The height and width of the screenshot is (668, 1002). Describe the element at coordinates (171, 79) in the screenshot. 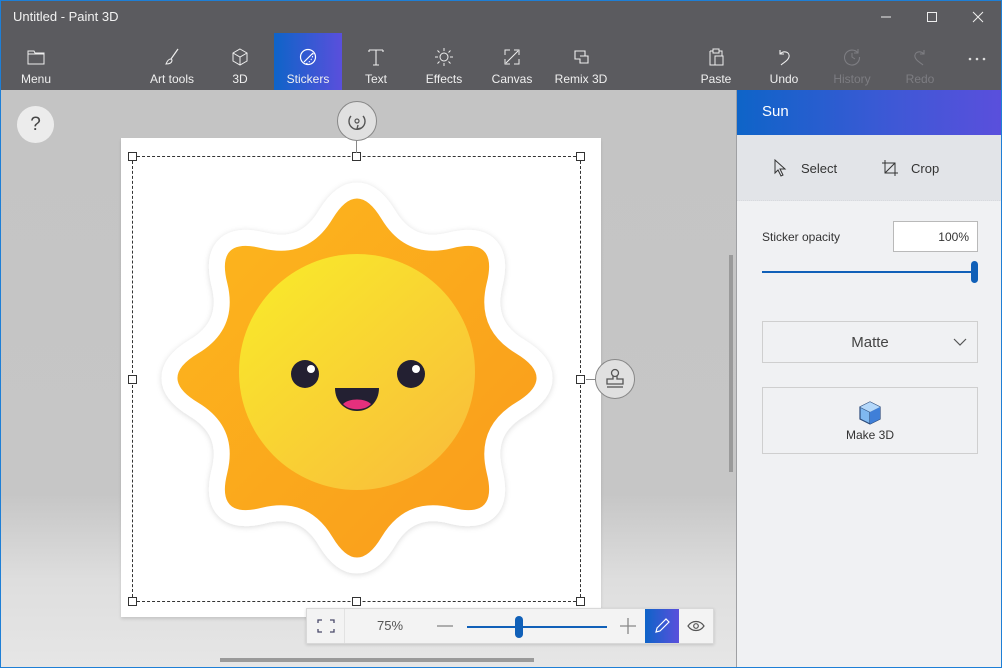

I see `art-tools-label: Art tools` at that location.